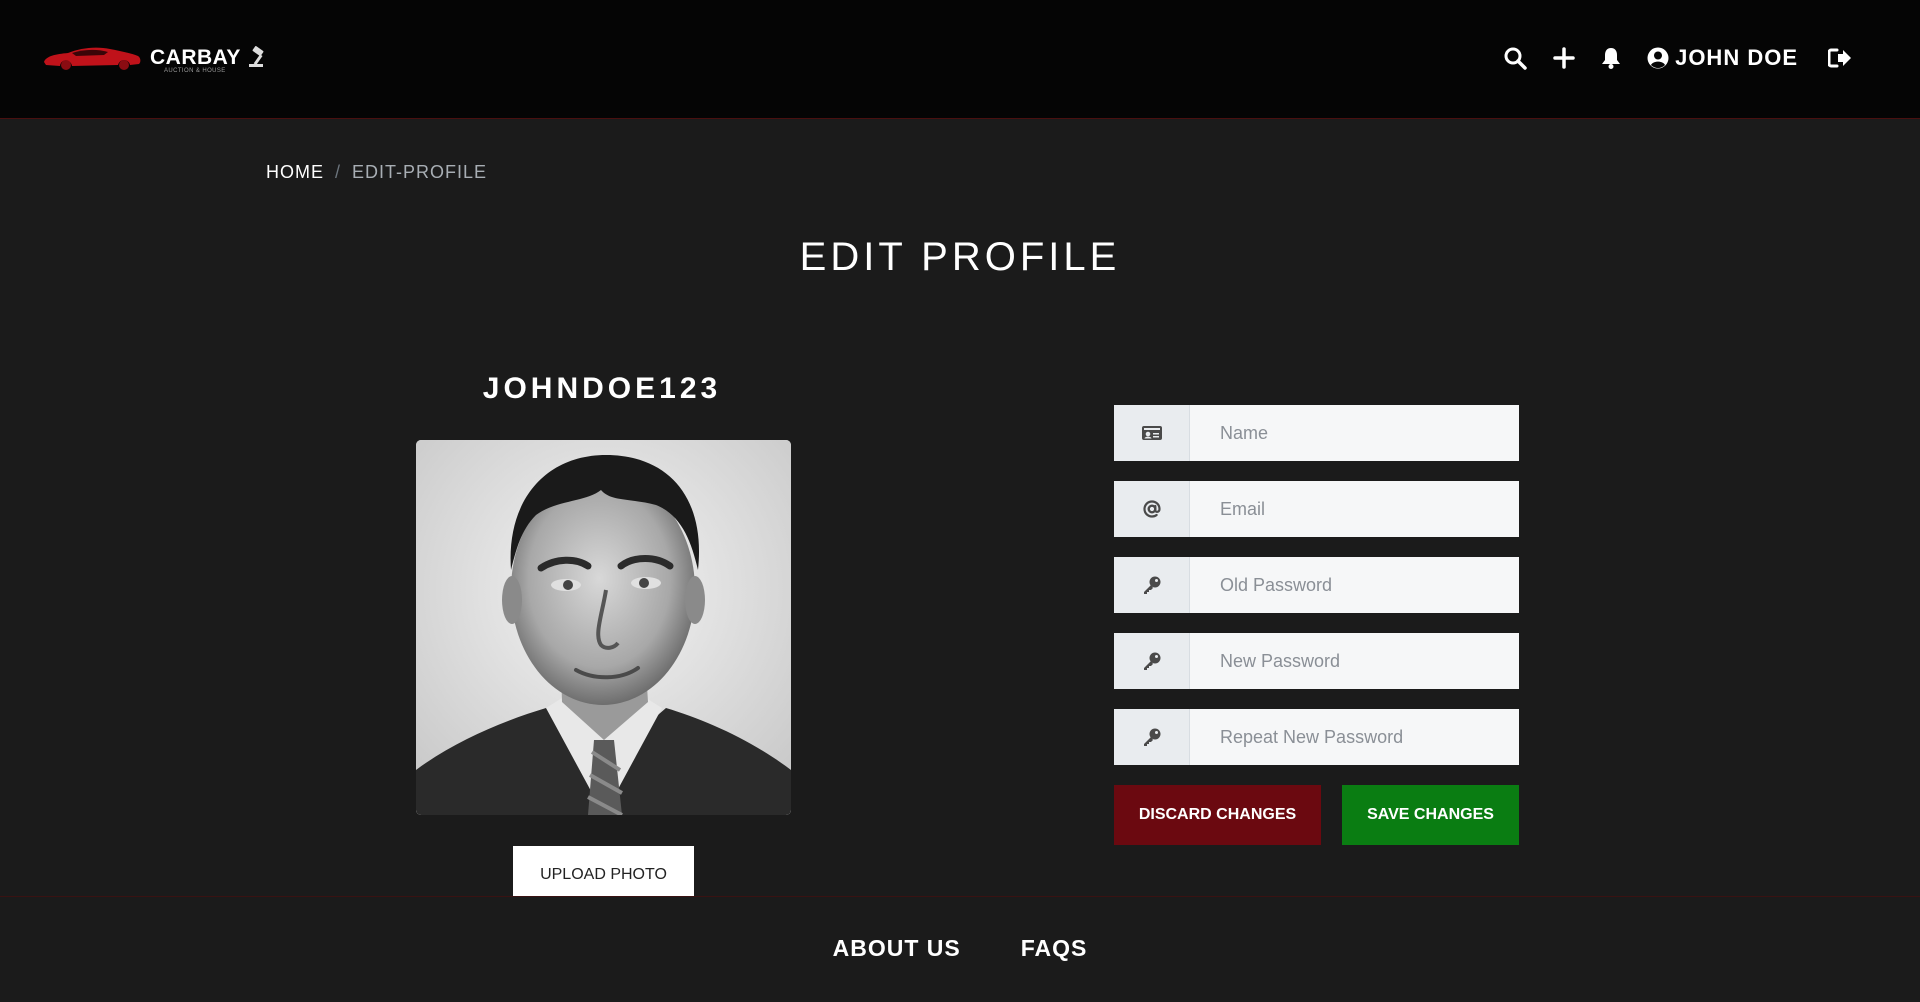 The height and width of the screenshot is (1002, 1920). What do you see at coordinates (1054, 948) in the screenshot?
I see `footer-link-faqs: FAQS` at bounding box center [1054, 948].